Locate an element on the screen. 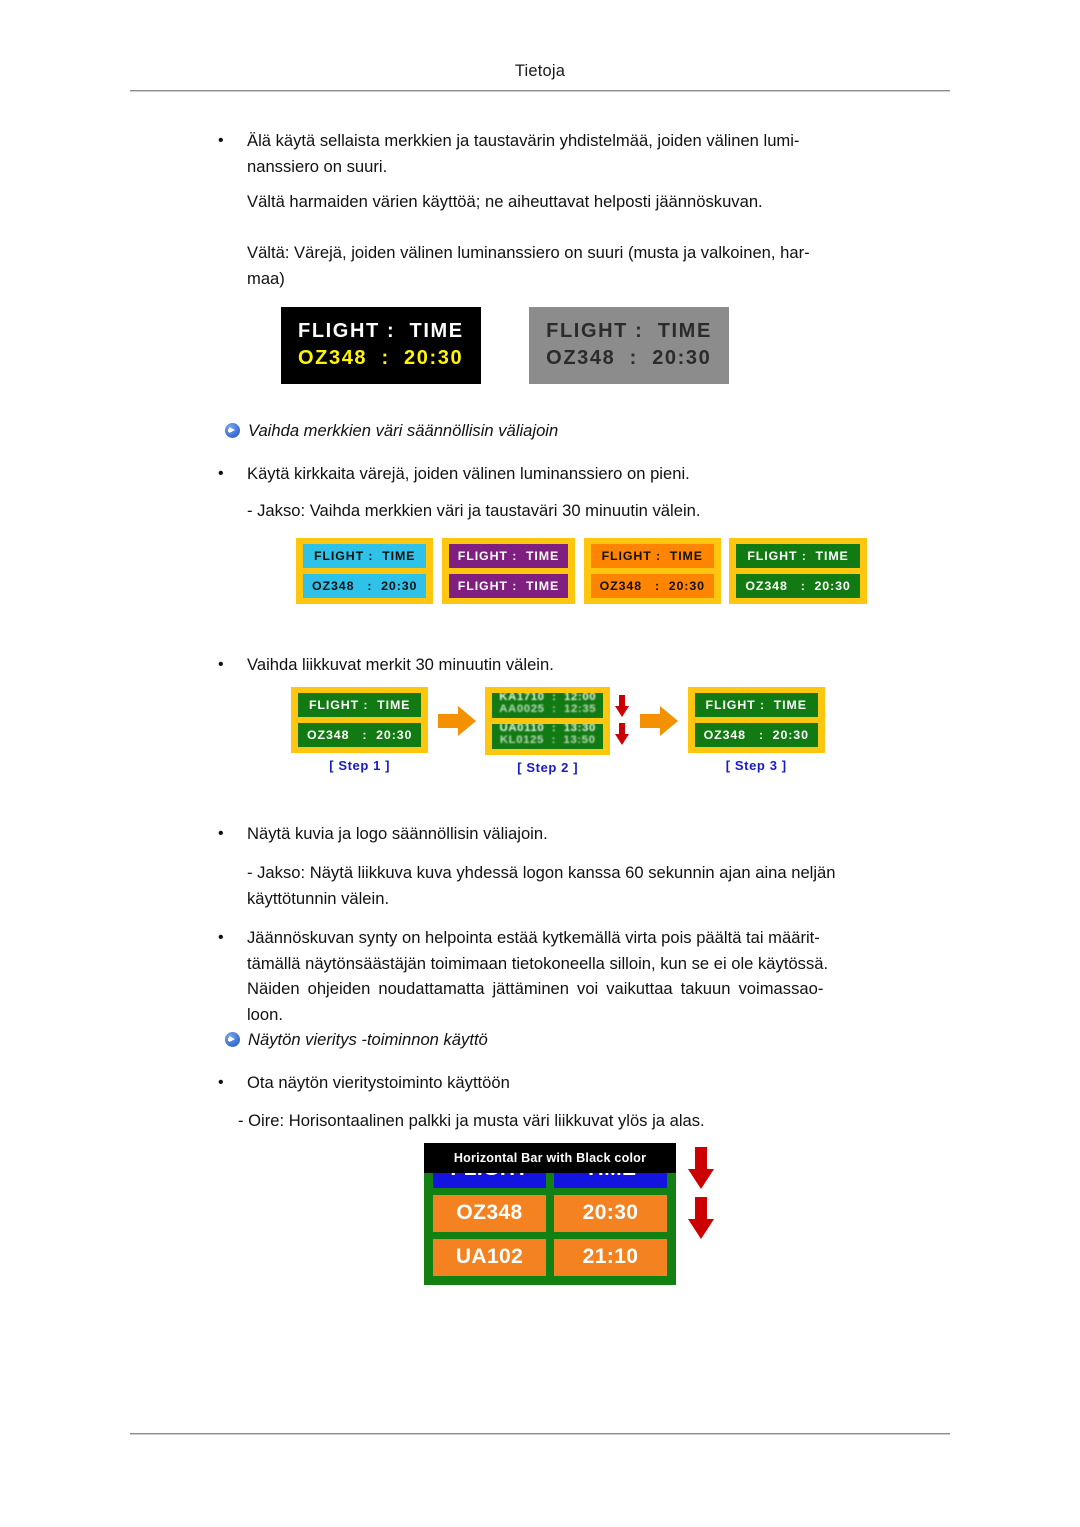  paragraph-9-line-4: loon. is located at coordinates (265, 1014).